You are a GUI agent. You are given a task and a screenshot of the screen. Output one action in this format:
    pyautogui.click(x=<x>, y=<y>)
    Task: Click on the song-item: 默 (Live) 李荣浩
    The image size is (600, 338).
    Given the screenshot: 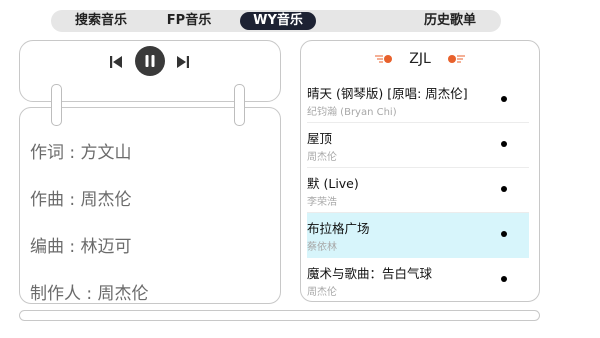 What is the action you would take?
    pyautogui.click(x=418, y=190)
    